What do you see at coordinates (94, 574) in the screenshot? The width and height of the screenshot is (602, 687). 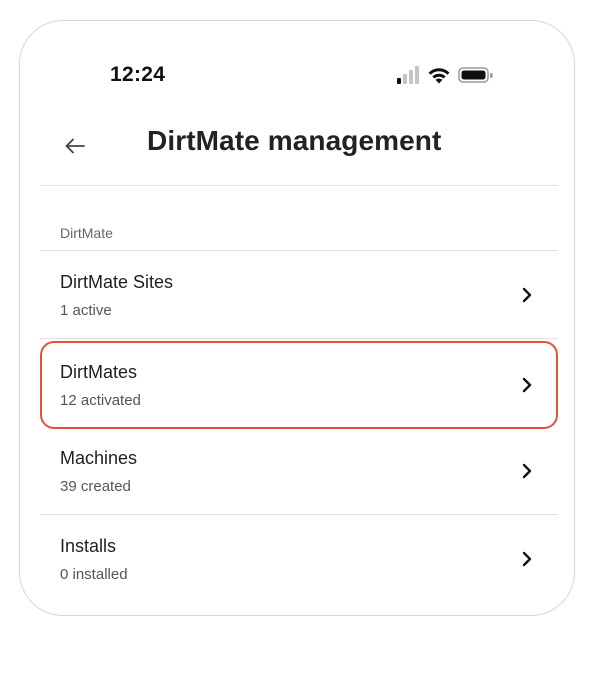 I see `item-subtitle: 0 installed` at bounding box center [94, 574].